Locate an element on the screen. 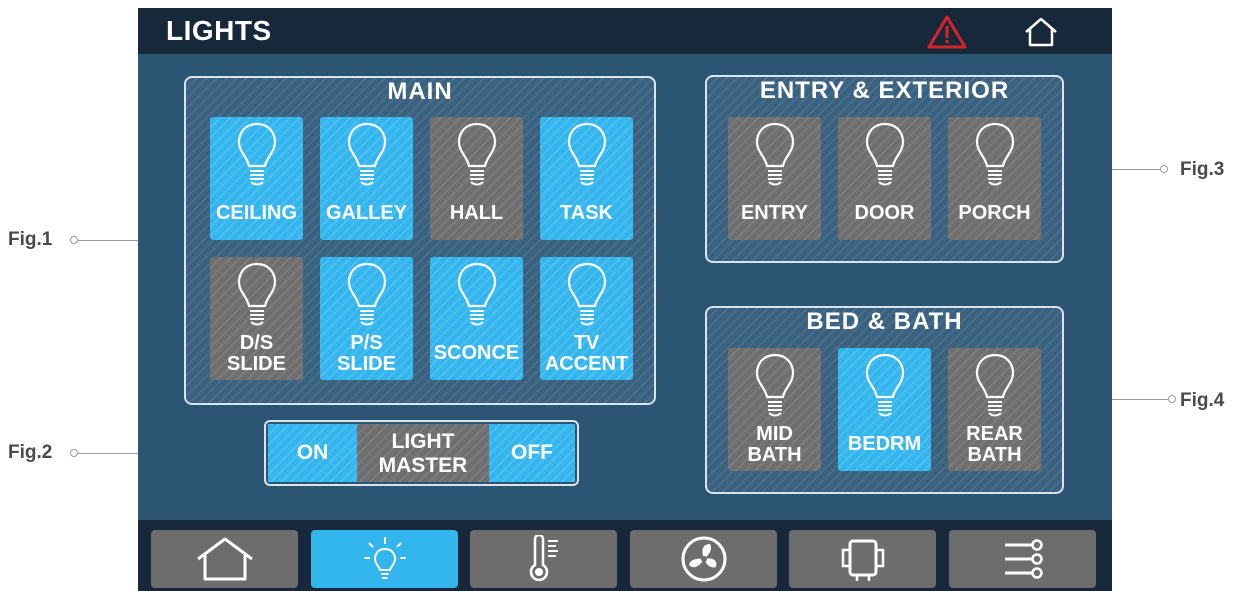 The image size is (1250, 591). light-tile-porch: PORCH is located at coordinates (994, 178).